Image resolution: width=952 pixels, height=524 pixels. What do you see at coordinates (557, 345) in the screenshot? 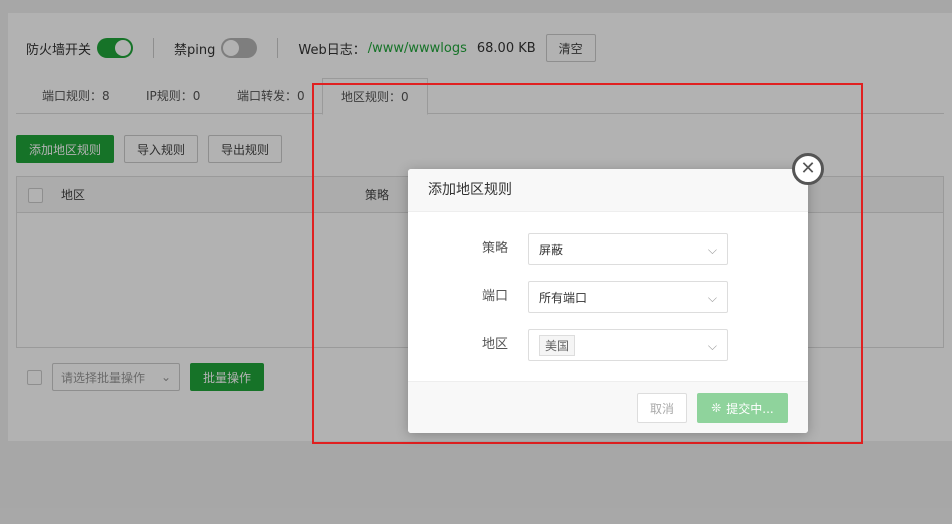
I see `region-tag: 美国` at bounding box center [557, 345].